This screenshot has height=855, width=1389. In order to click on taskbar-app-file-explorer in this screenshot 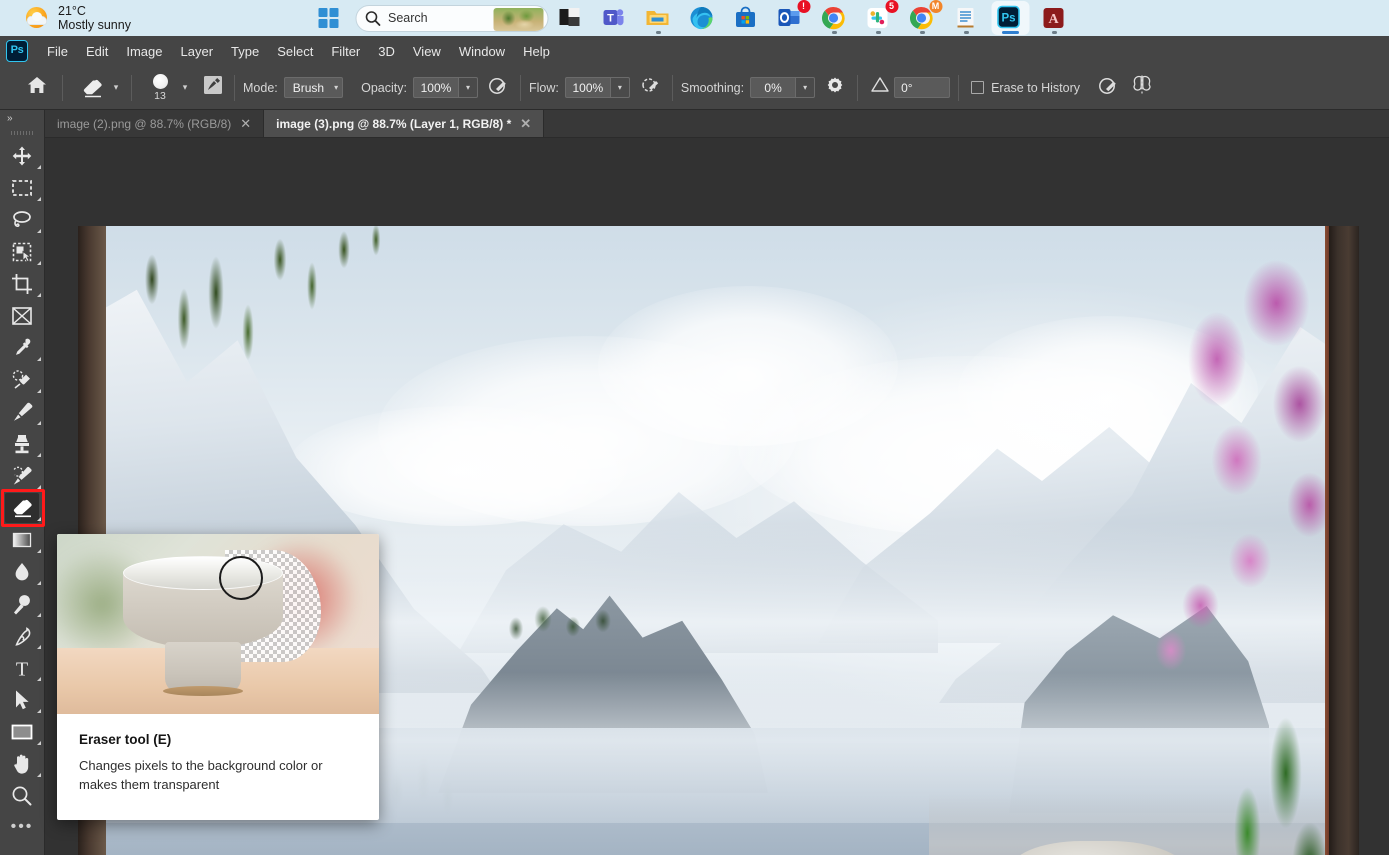, I will do `click(658, 18)`.